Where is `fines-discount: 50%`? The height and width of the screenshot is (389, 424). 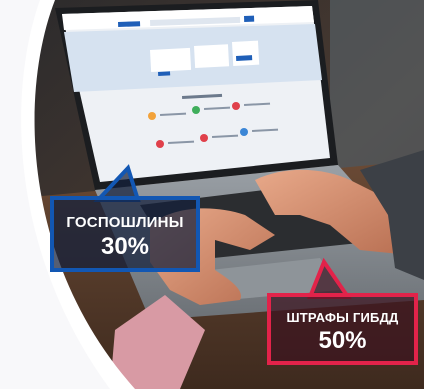
fines-discount: 50% is located at coordinates (342, 340).